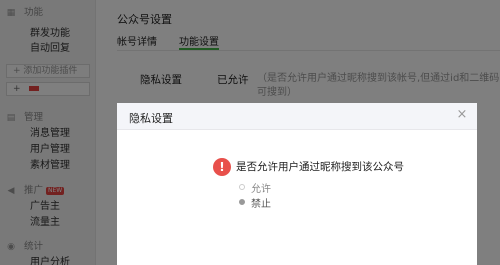 The height and width of the screenshot is (265, 500). What do you see at coordinates (462, 115) in the screenshot?
I see `close-icon: ×` at bounding box center [462, 115].